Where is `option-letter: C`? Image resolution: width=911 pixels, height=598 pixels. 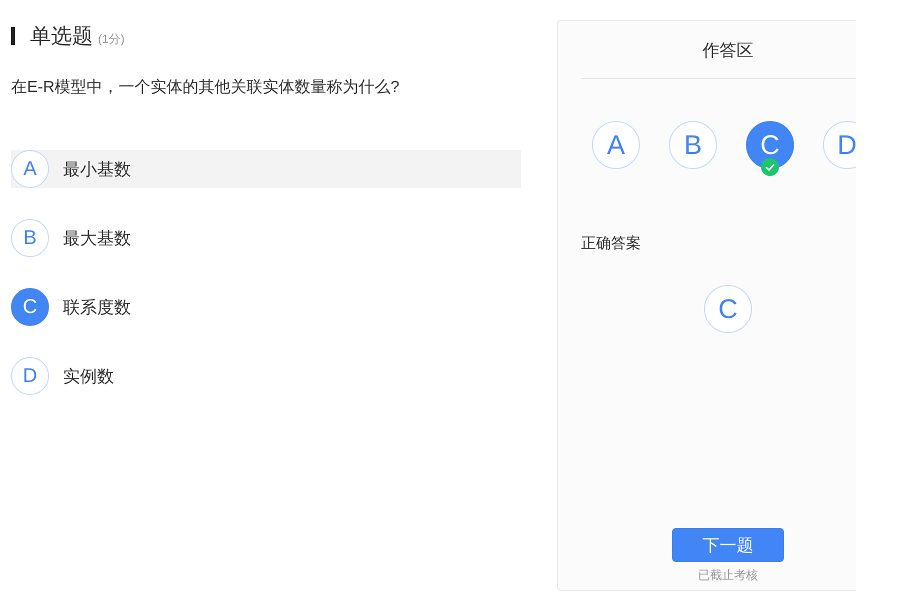 option-letter: C is located at coordinates (30, 307).